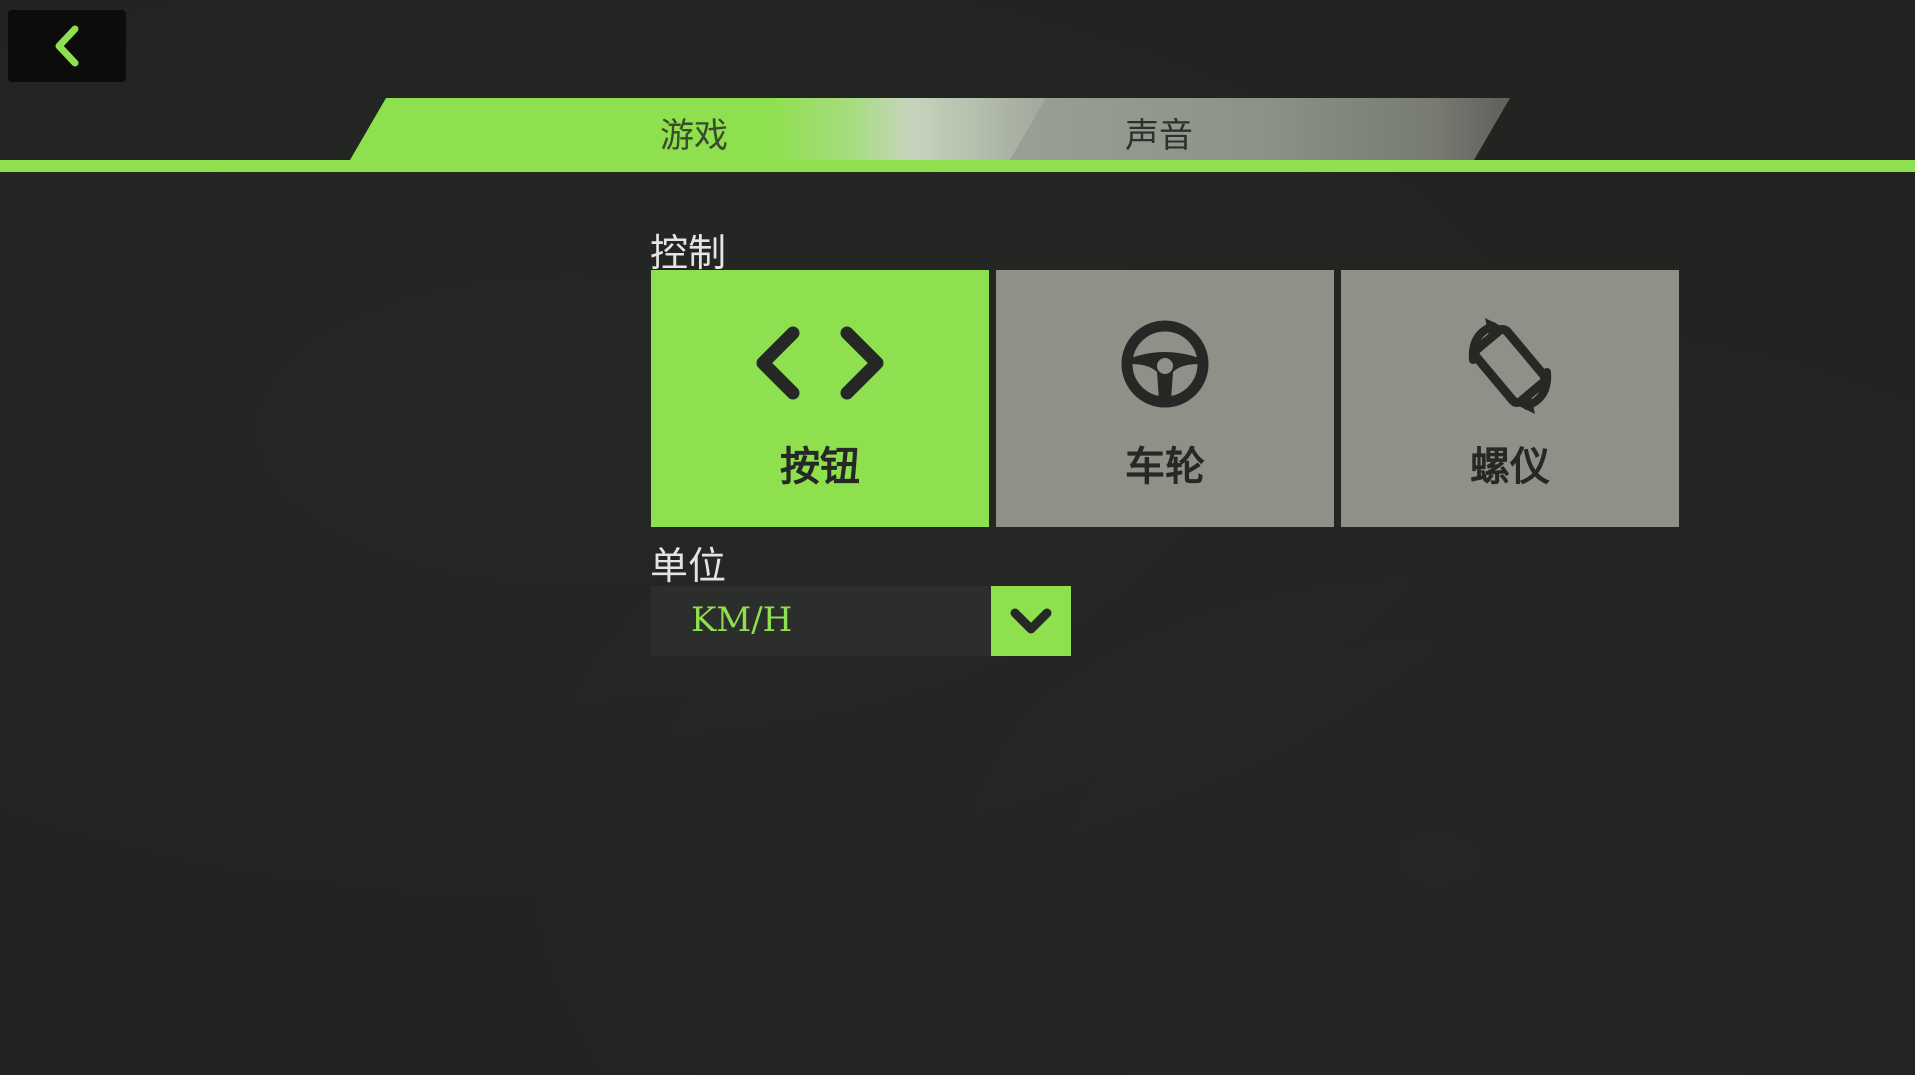 The width and height of the screenshot is (1915, 1075). I want to click on control-option-buttons: 按钮, so click(820, 398).